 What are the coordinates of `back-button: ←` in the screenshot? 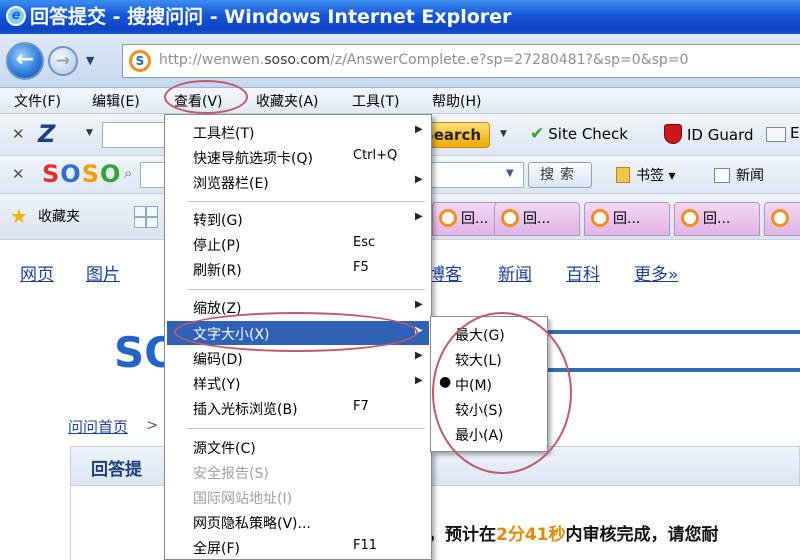 It's located at (25, 61).